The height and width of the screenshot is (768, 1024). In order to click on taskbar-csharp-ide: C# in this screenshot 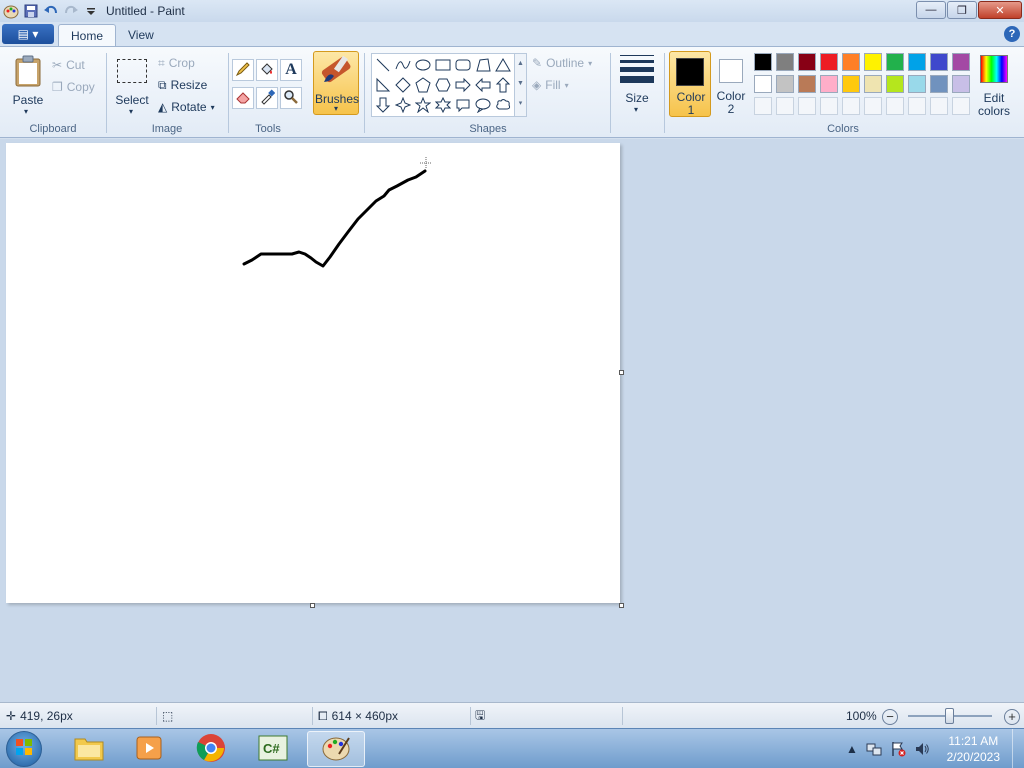, I will do `click(273, 749)`.